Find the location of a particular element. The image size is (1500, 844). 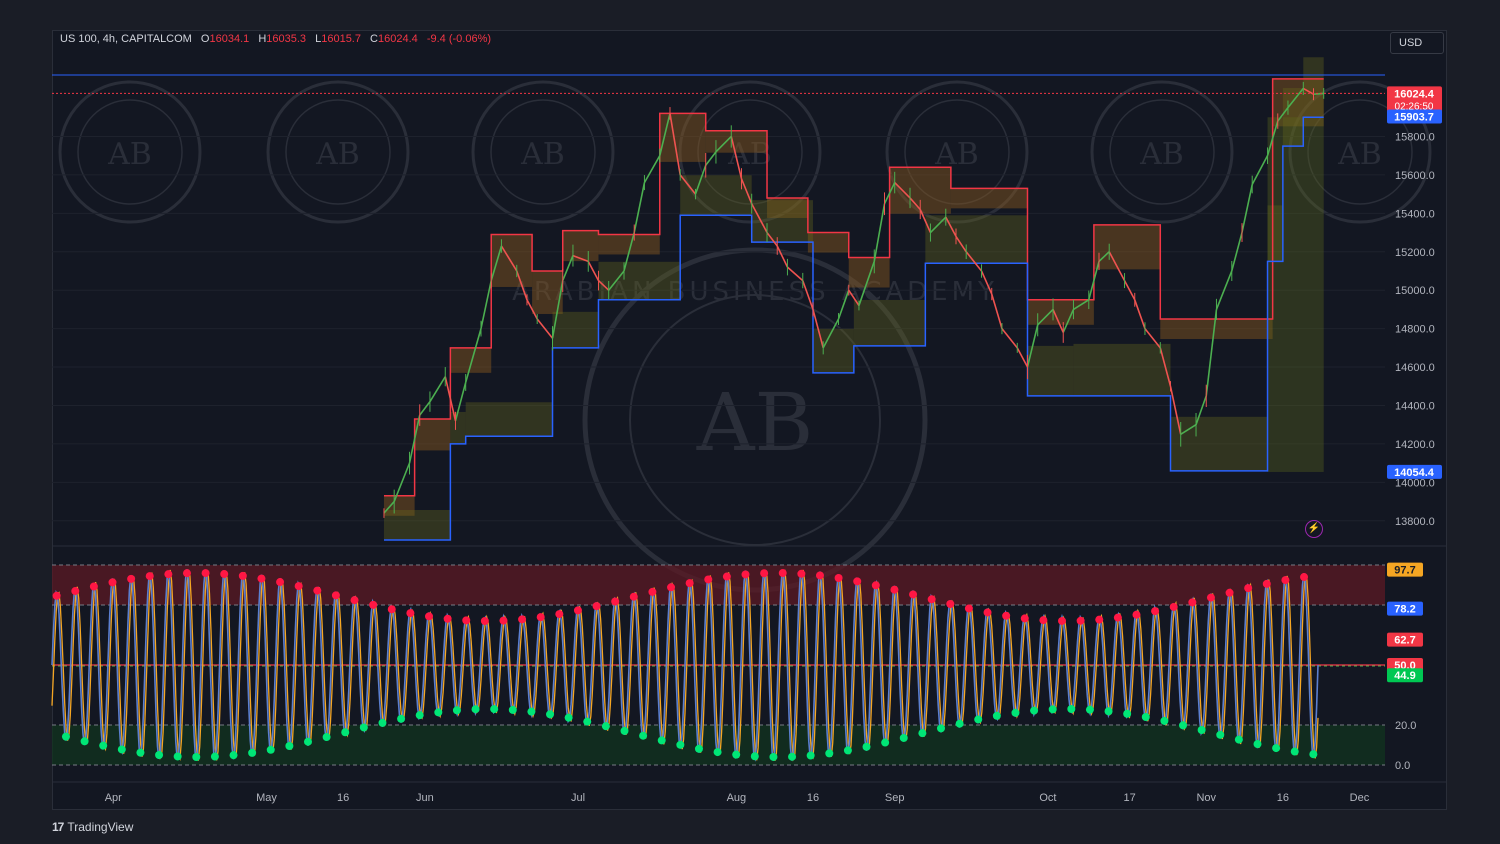

high-value: 16035.3 is located at coordinates (286, 39).